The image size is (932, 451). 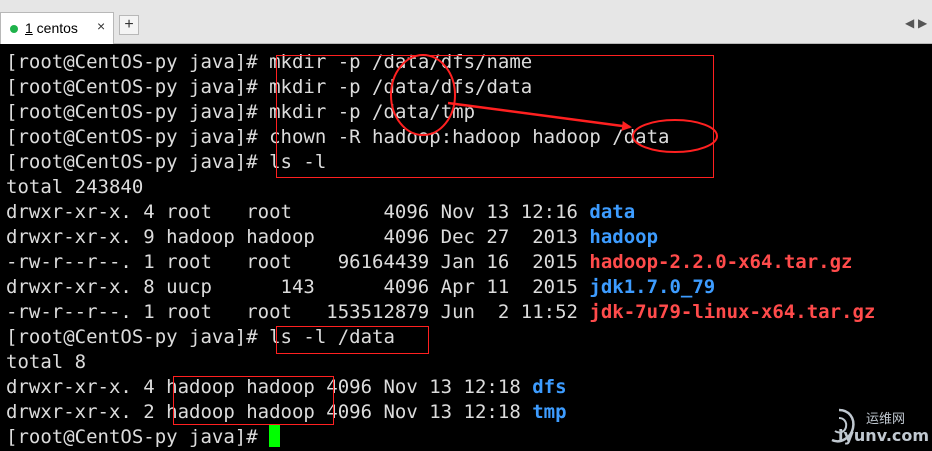 I want to click on terminal-line: [root@CentOS-py java]#, so click(x=143, y=437).